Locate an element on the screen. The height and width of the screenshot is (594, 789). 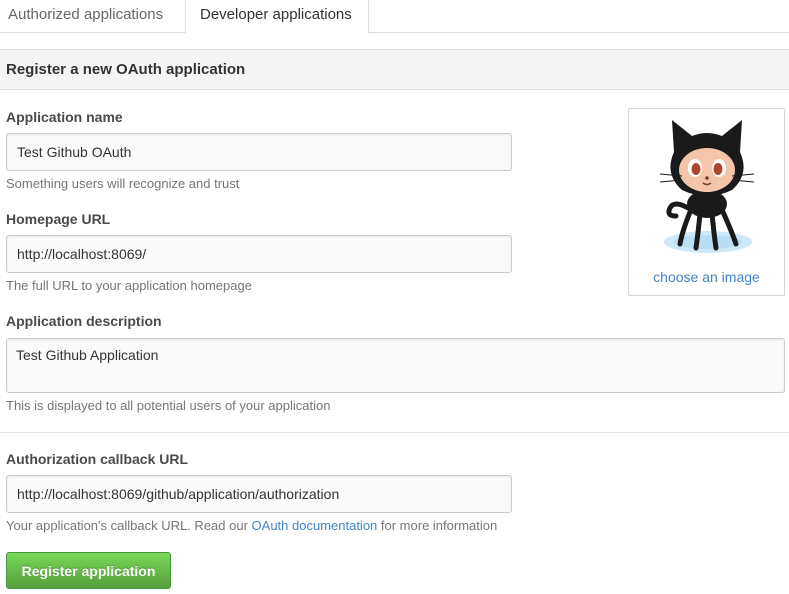
homepage-url-label: Homepage URL is located at coordinates (58, 219).